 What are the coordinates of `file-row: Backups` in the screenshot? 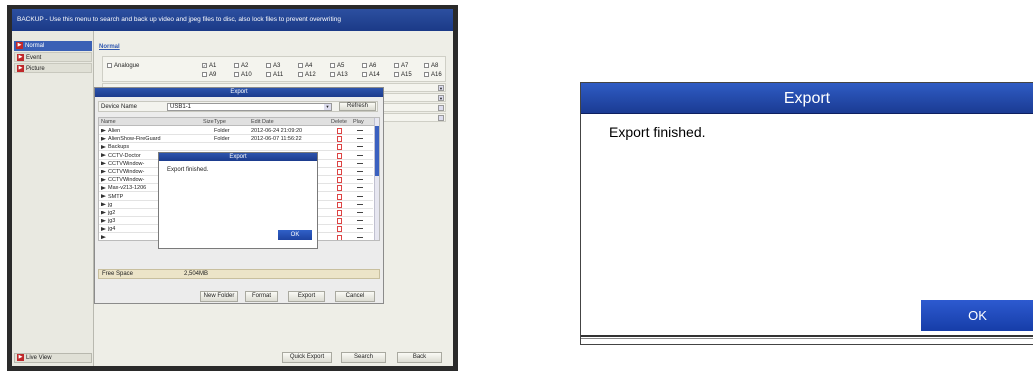 It's located at (236, 147).